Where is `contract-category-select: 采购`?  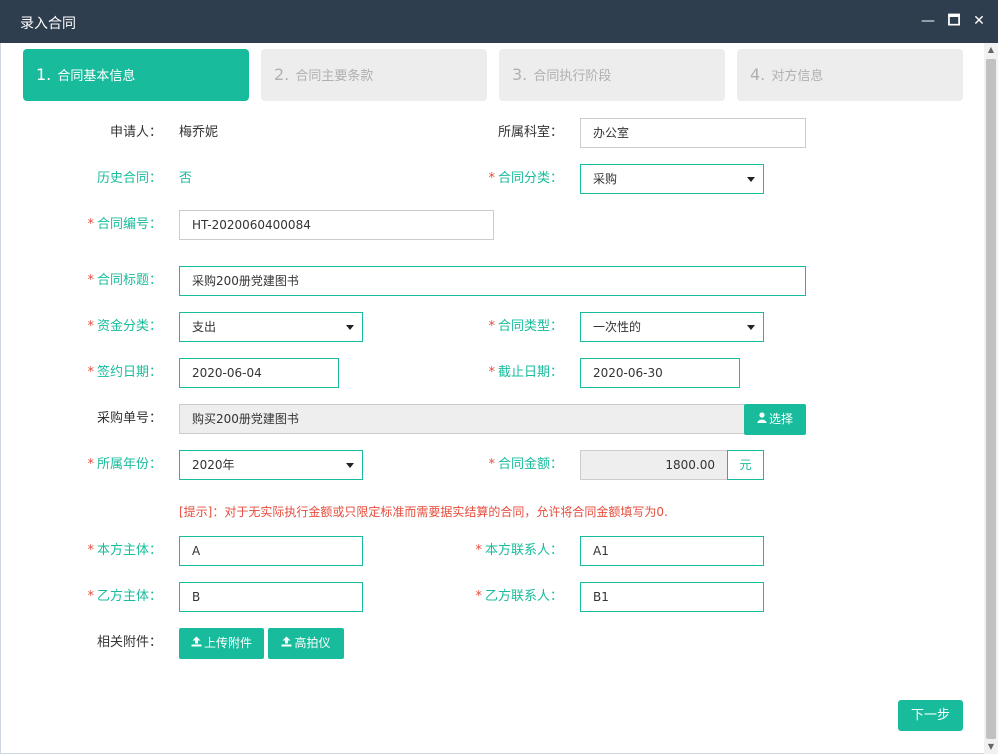 contract-category-select: 采购 is located at coordinates (672, 179).